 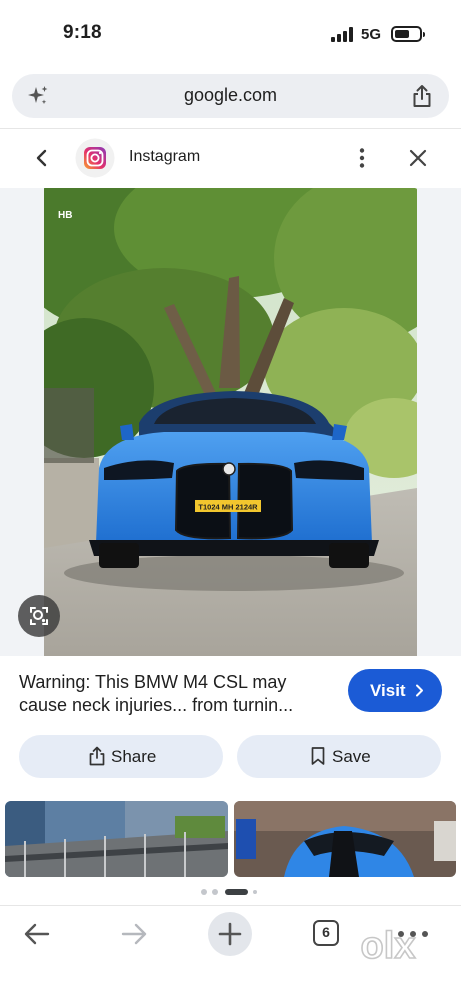 What do you see at coordinates (362, 158) in the screenshot?
I see `more-vert-icon` at bounding box center [362, 158].